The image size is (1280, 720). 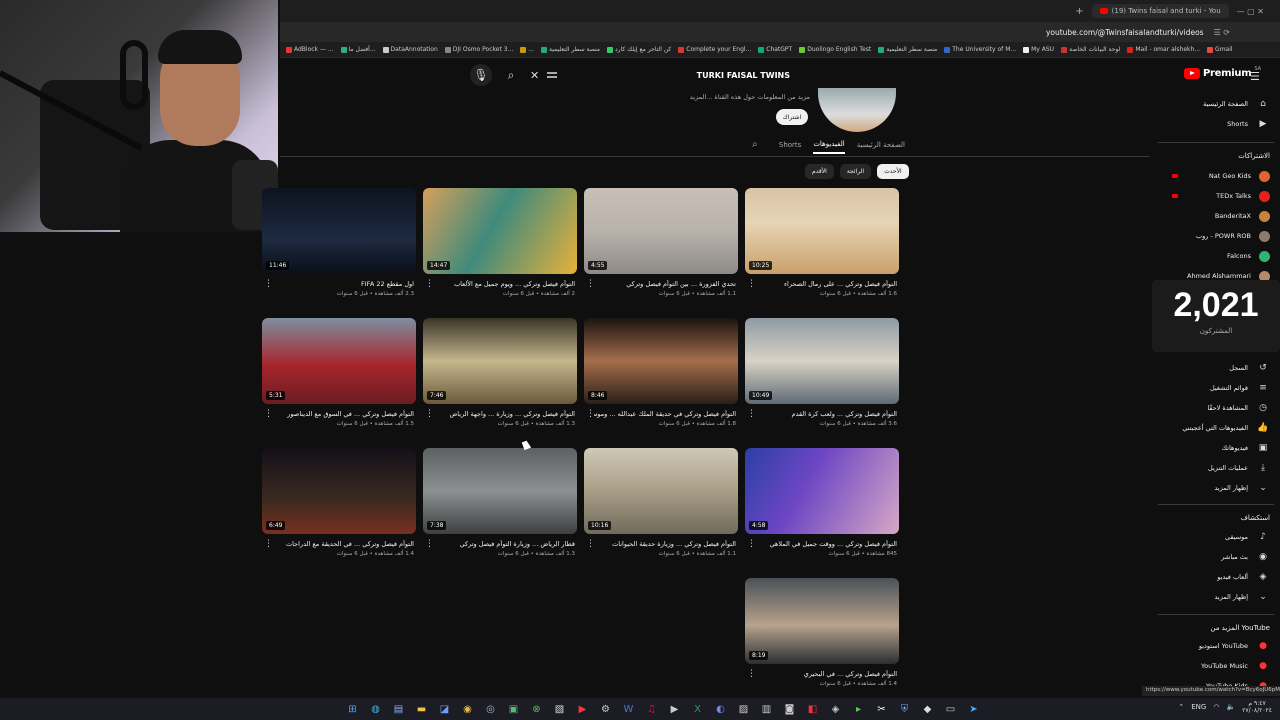 What do you see at coordinates (513, 709) in the screenshot?
I see `phone-link-icon: ▣` at bounding box center [513, 709].